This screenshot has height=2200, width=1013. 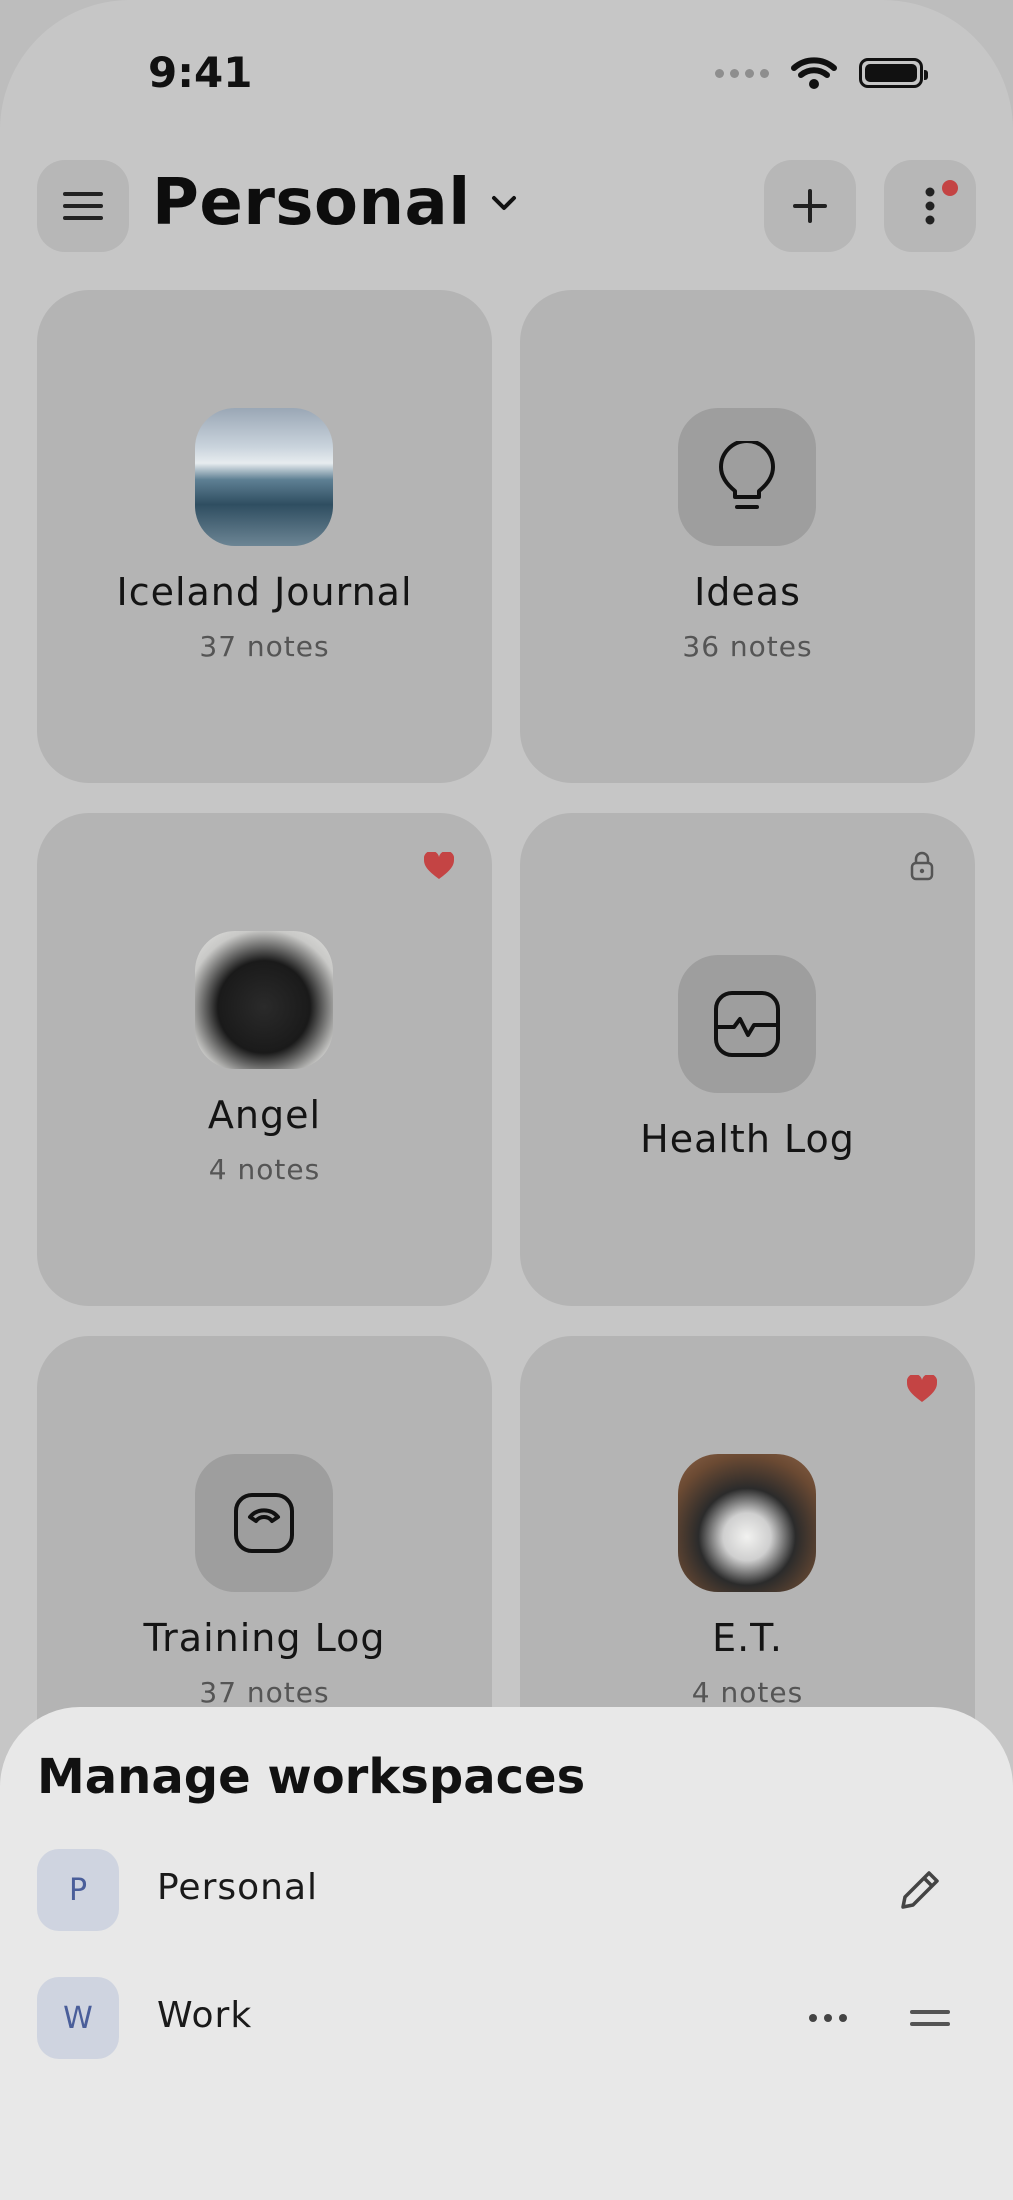 What do you see at coordinates (747, 1638) in the screenshot?
I see `notebook-title: E.T.` at bounding box center [747, 1638].